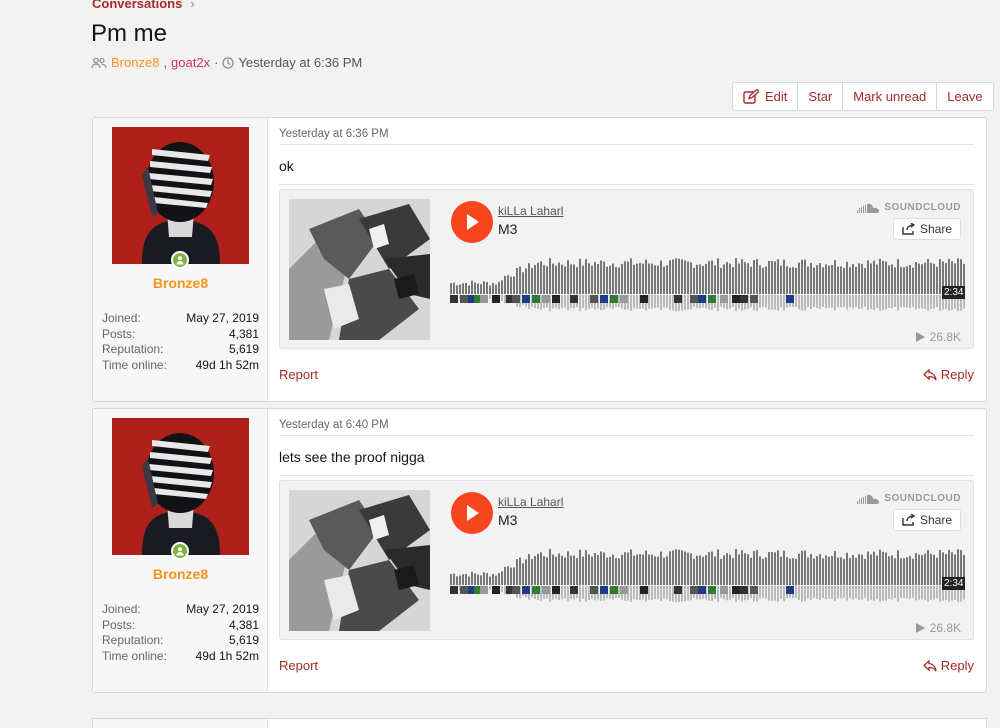  Describe the element at coordinates (751, 96) in the screenshot. I see `edit-icon` at that location.